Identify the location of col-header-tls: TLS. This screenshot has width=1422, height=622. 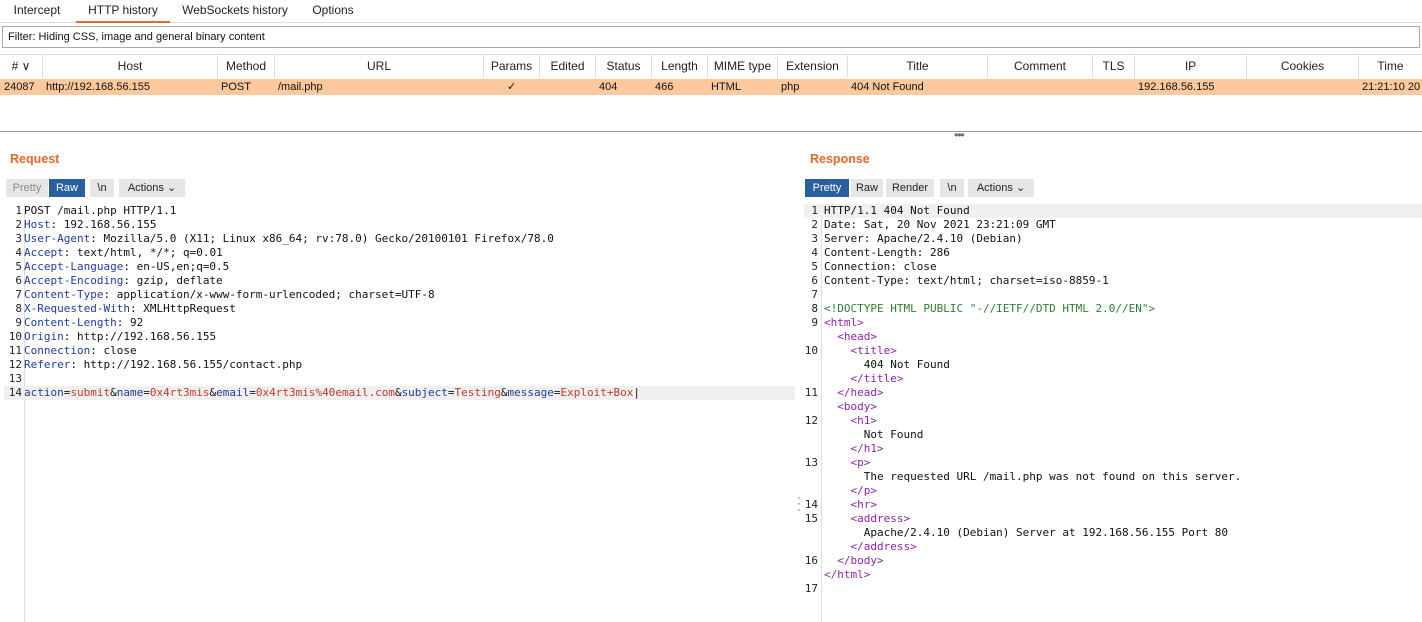
(1114, 66).